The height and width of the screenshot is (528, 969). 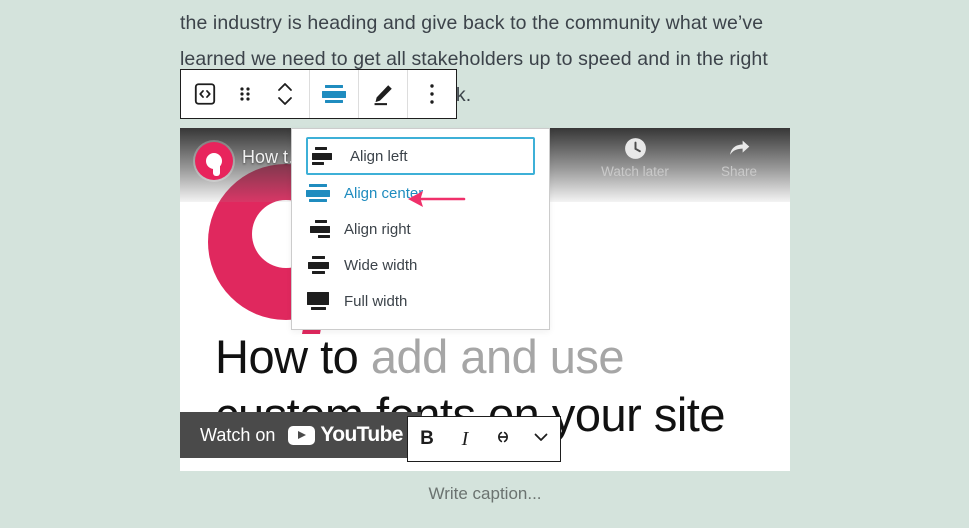 What do you see at coordinates (214, 161) in the screenshot?
I see `channel-avatar-icon` at bounding box center [214, 161].